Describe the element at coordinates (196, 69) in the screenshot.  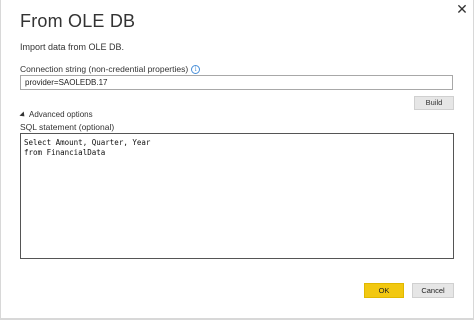
I see `info-icon: i` at that location.